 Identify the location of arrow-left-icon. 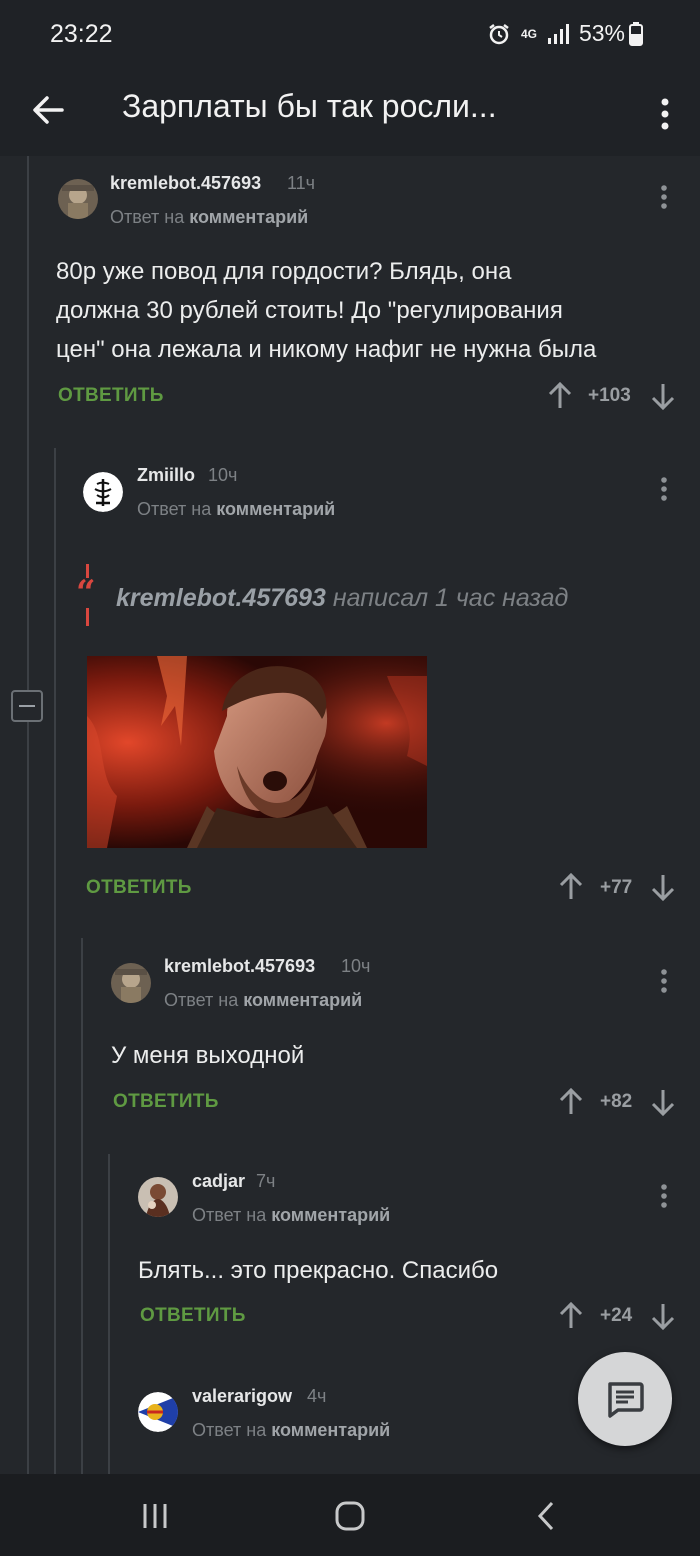
(48, 110).